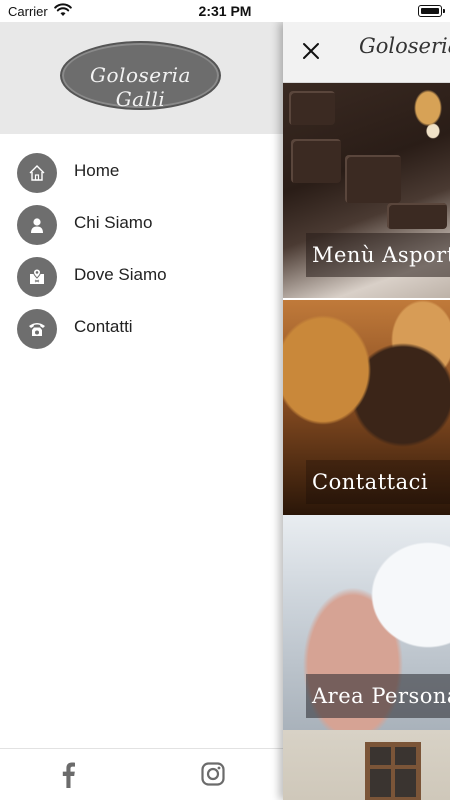 Image resolution: width=450 pixels, height=800 pixels. I want to click on tile-building, so click(366, 765).